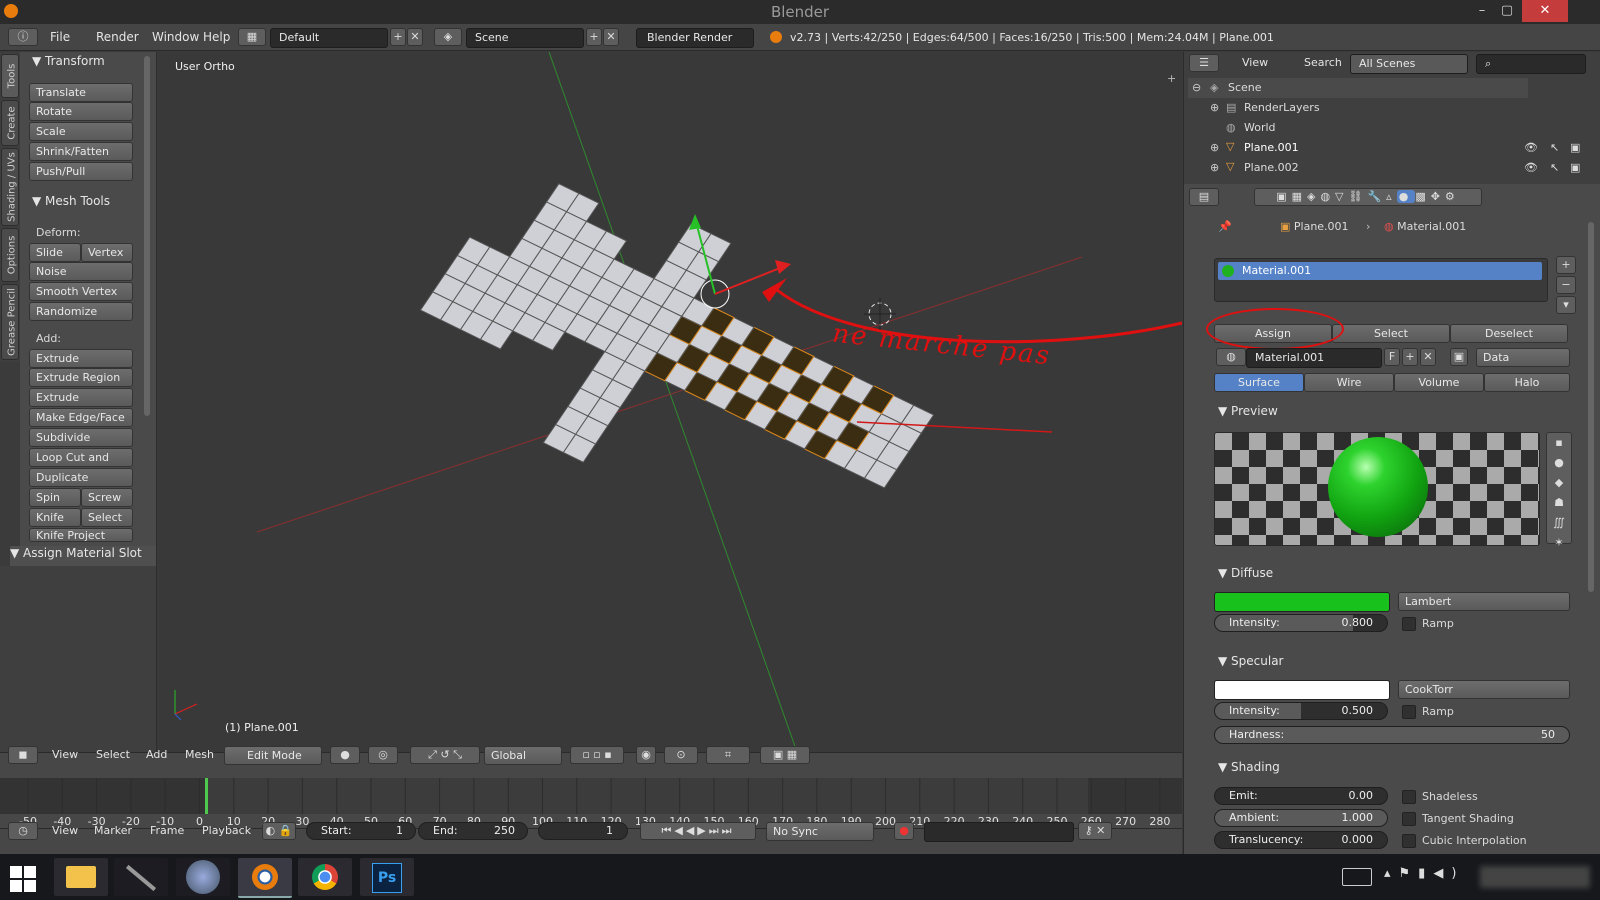  Describe the element at coordinates (698, 831) in the screenshot. I see `playback-controls: ⏮◀◀▶⏭⏭` at that location.